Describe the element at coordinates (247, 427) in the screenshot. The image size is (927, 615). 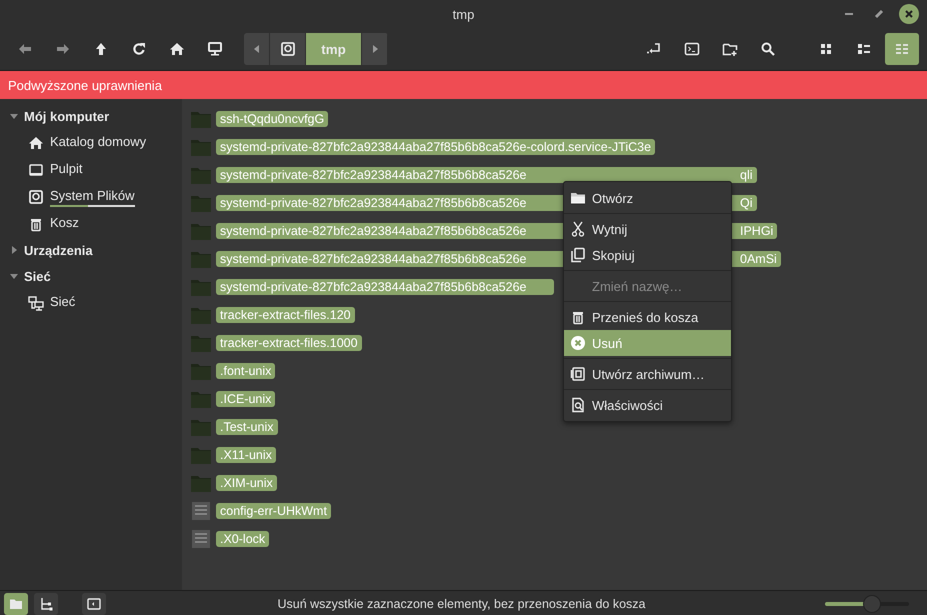
I see `file-name: .Test-unix` at that location.